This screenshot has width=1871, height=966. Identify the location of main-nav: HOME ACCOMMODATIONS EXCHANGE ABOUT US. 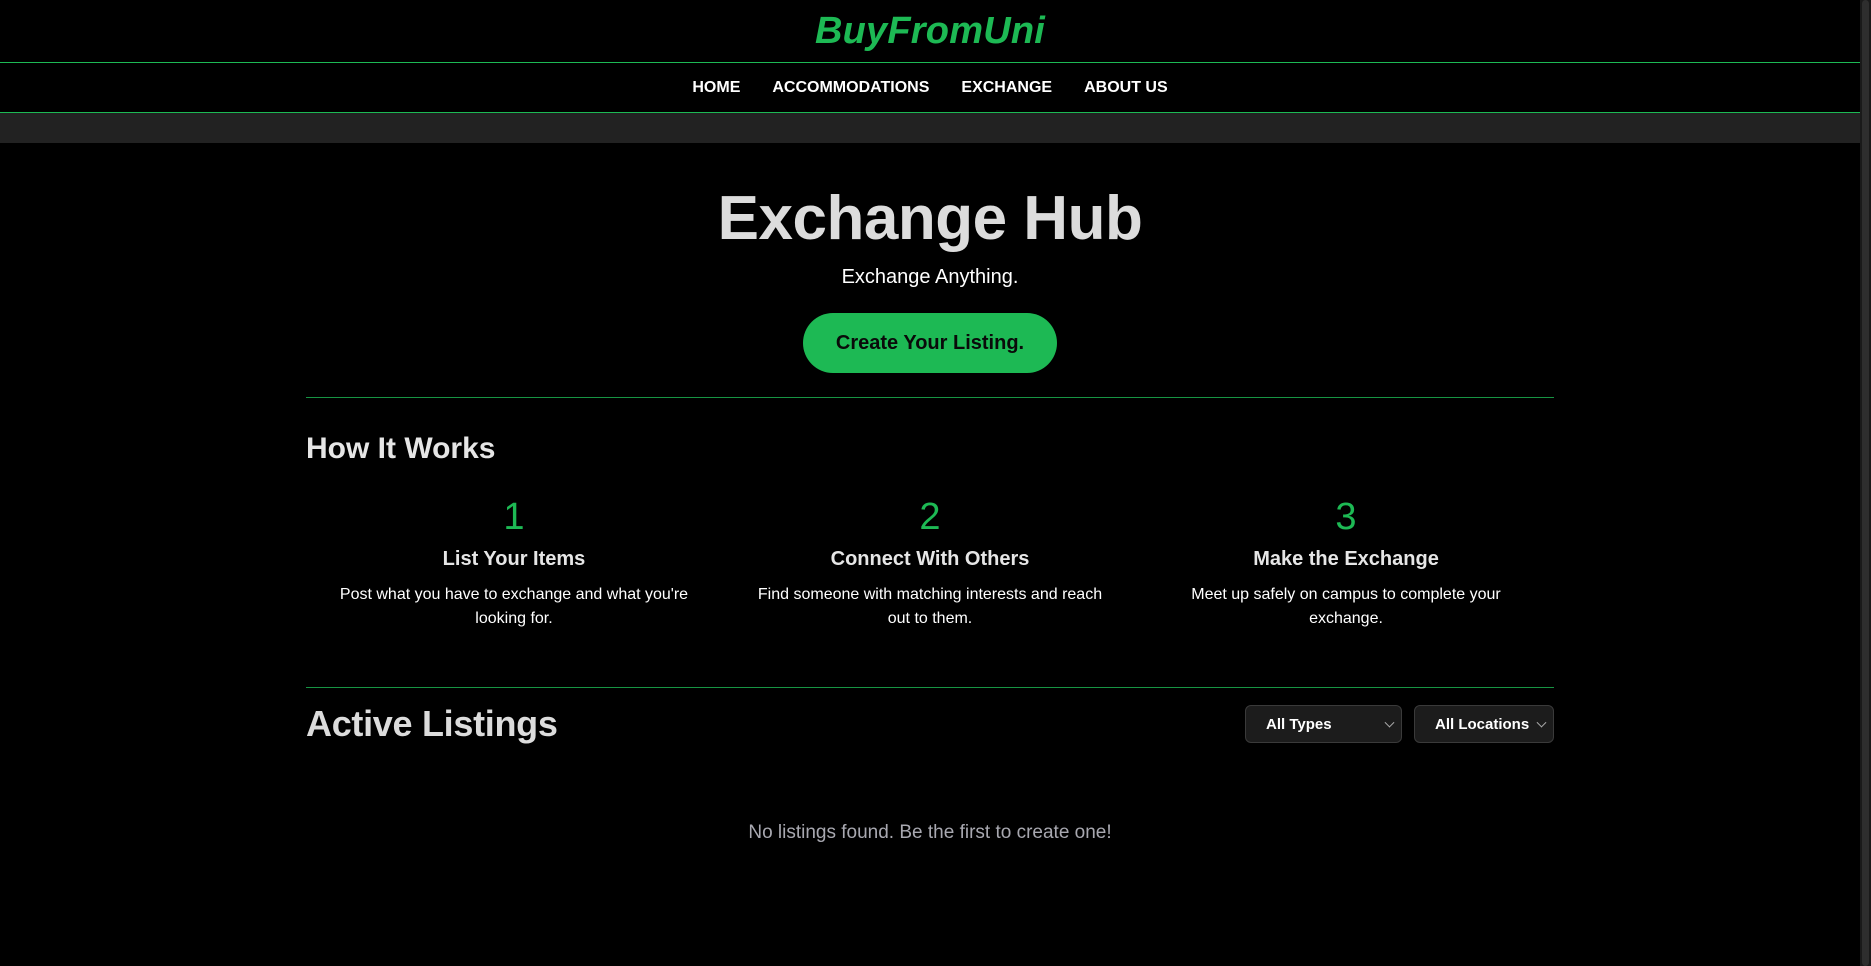
(930, 88).